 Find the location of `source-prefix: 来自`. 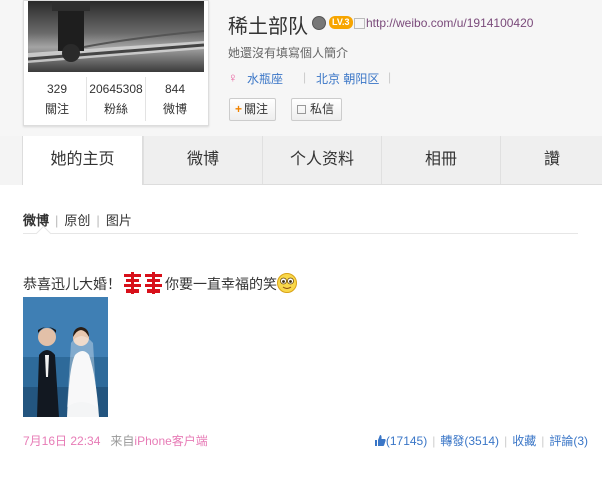

source-prefix: 来自 is located at coordinates (122, 441).